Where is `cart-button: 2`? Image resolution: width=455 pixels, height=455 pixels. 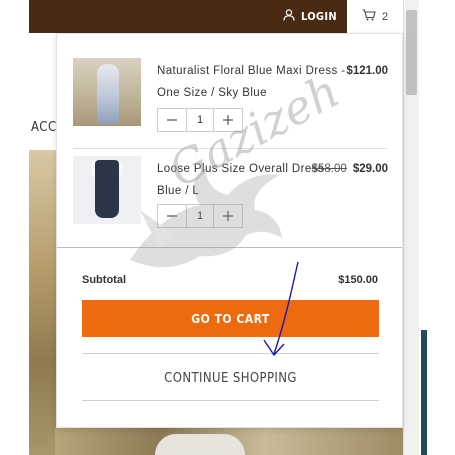 cart-button: 2 is located at coordinates (375, 16).